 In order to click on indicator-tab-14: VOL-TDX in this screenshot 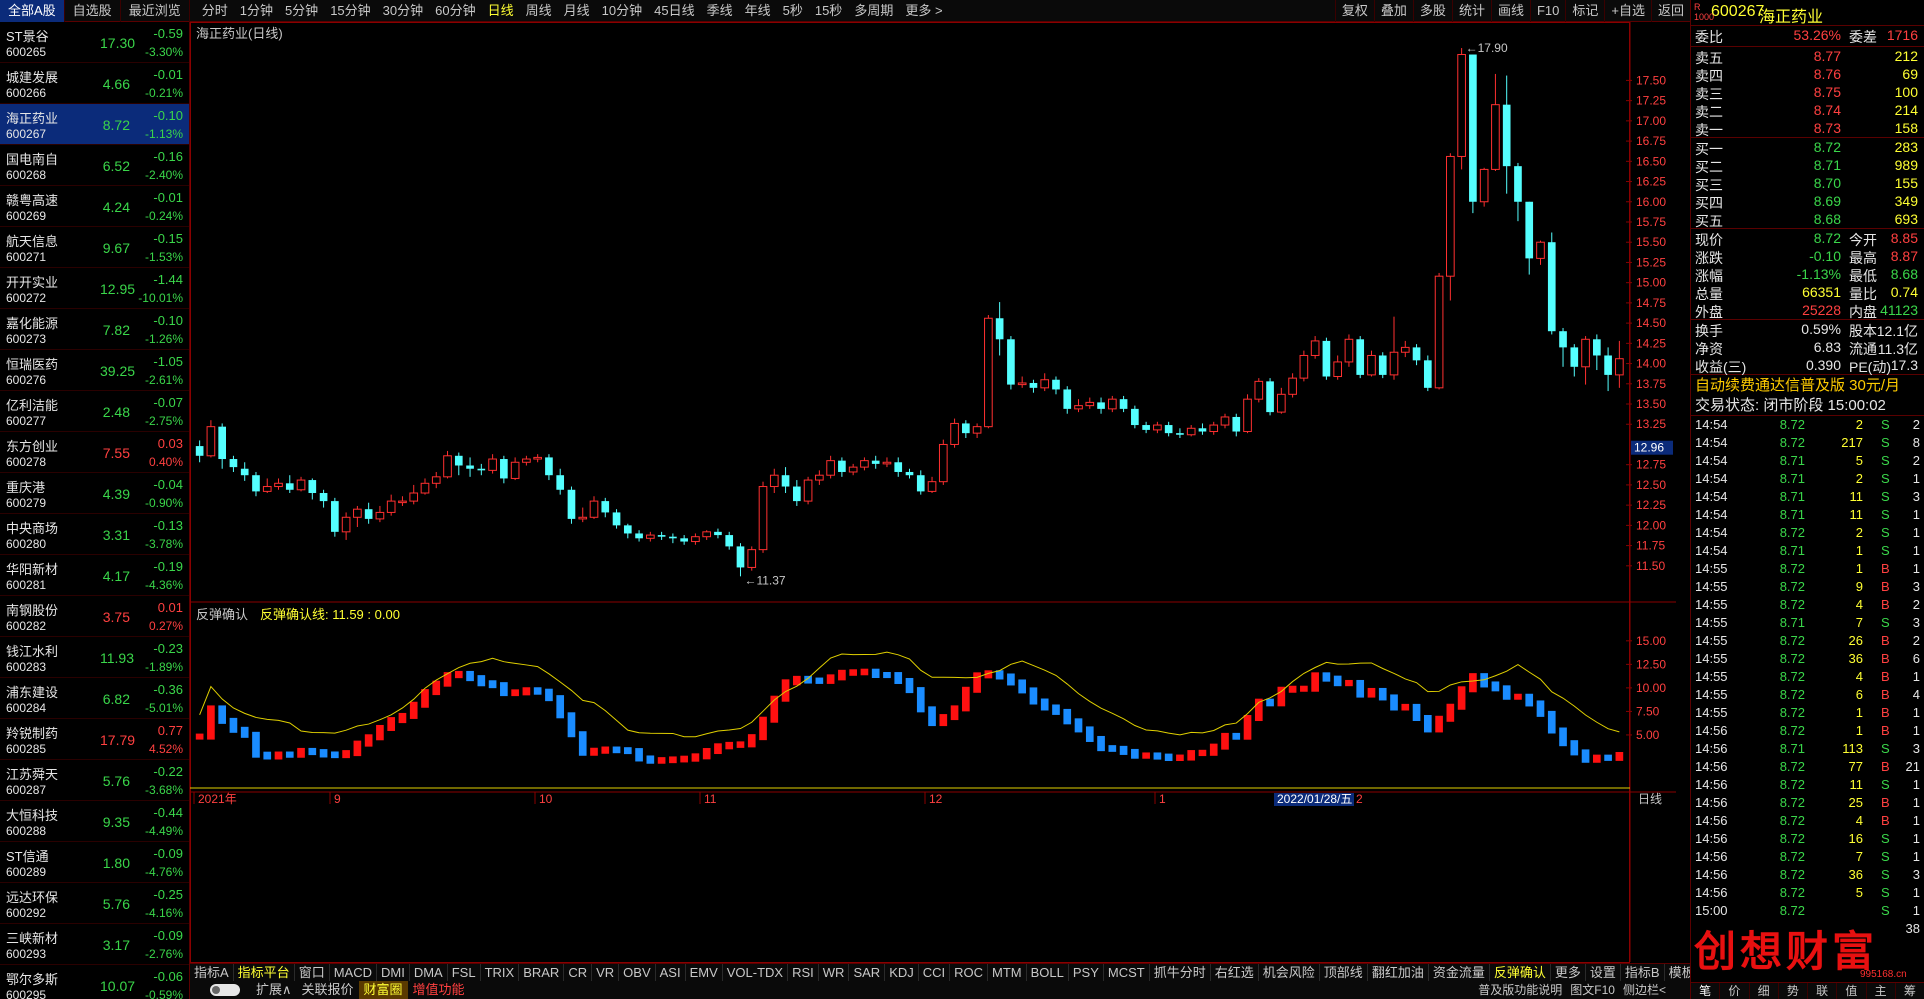, I will do `click(756, 972)`.